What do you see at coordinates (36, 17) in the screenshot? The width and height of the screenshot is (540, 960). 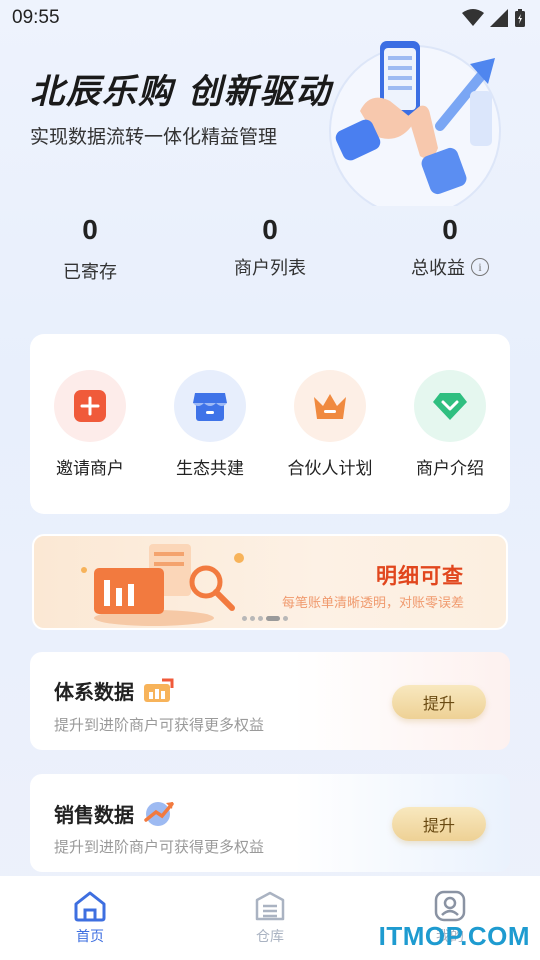 I see `status-time: 09:55` at bounding box center [36, 17].